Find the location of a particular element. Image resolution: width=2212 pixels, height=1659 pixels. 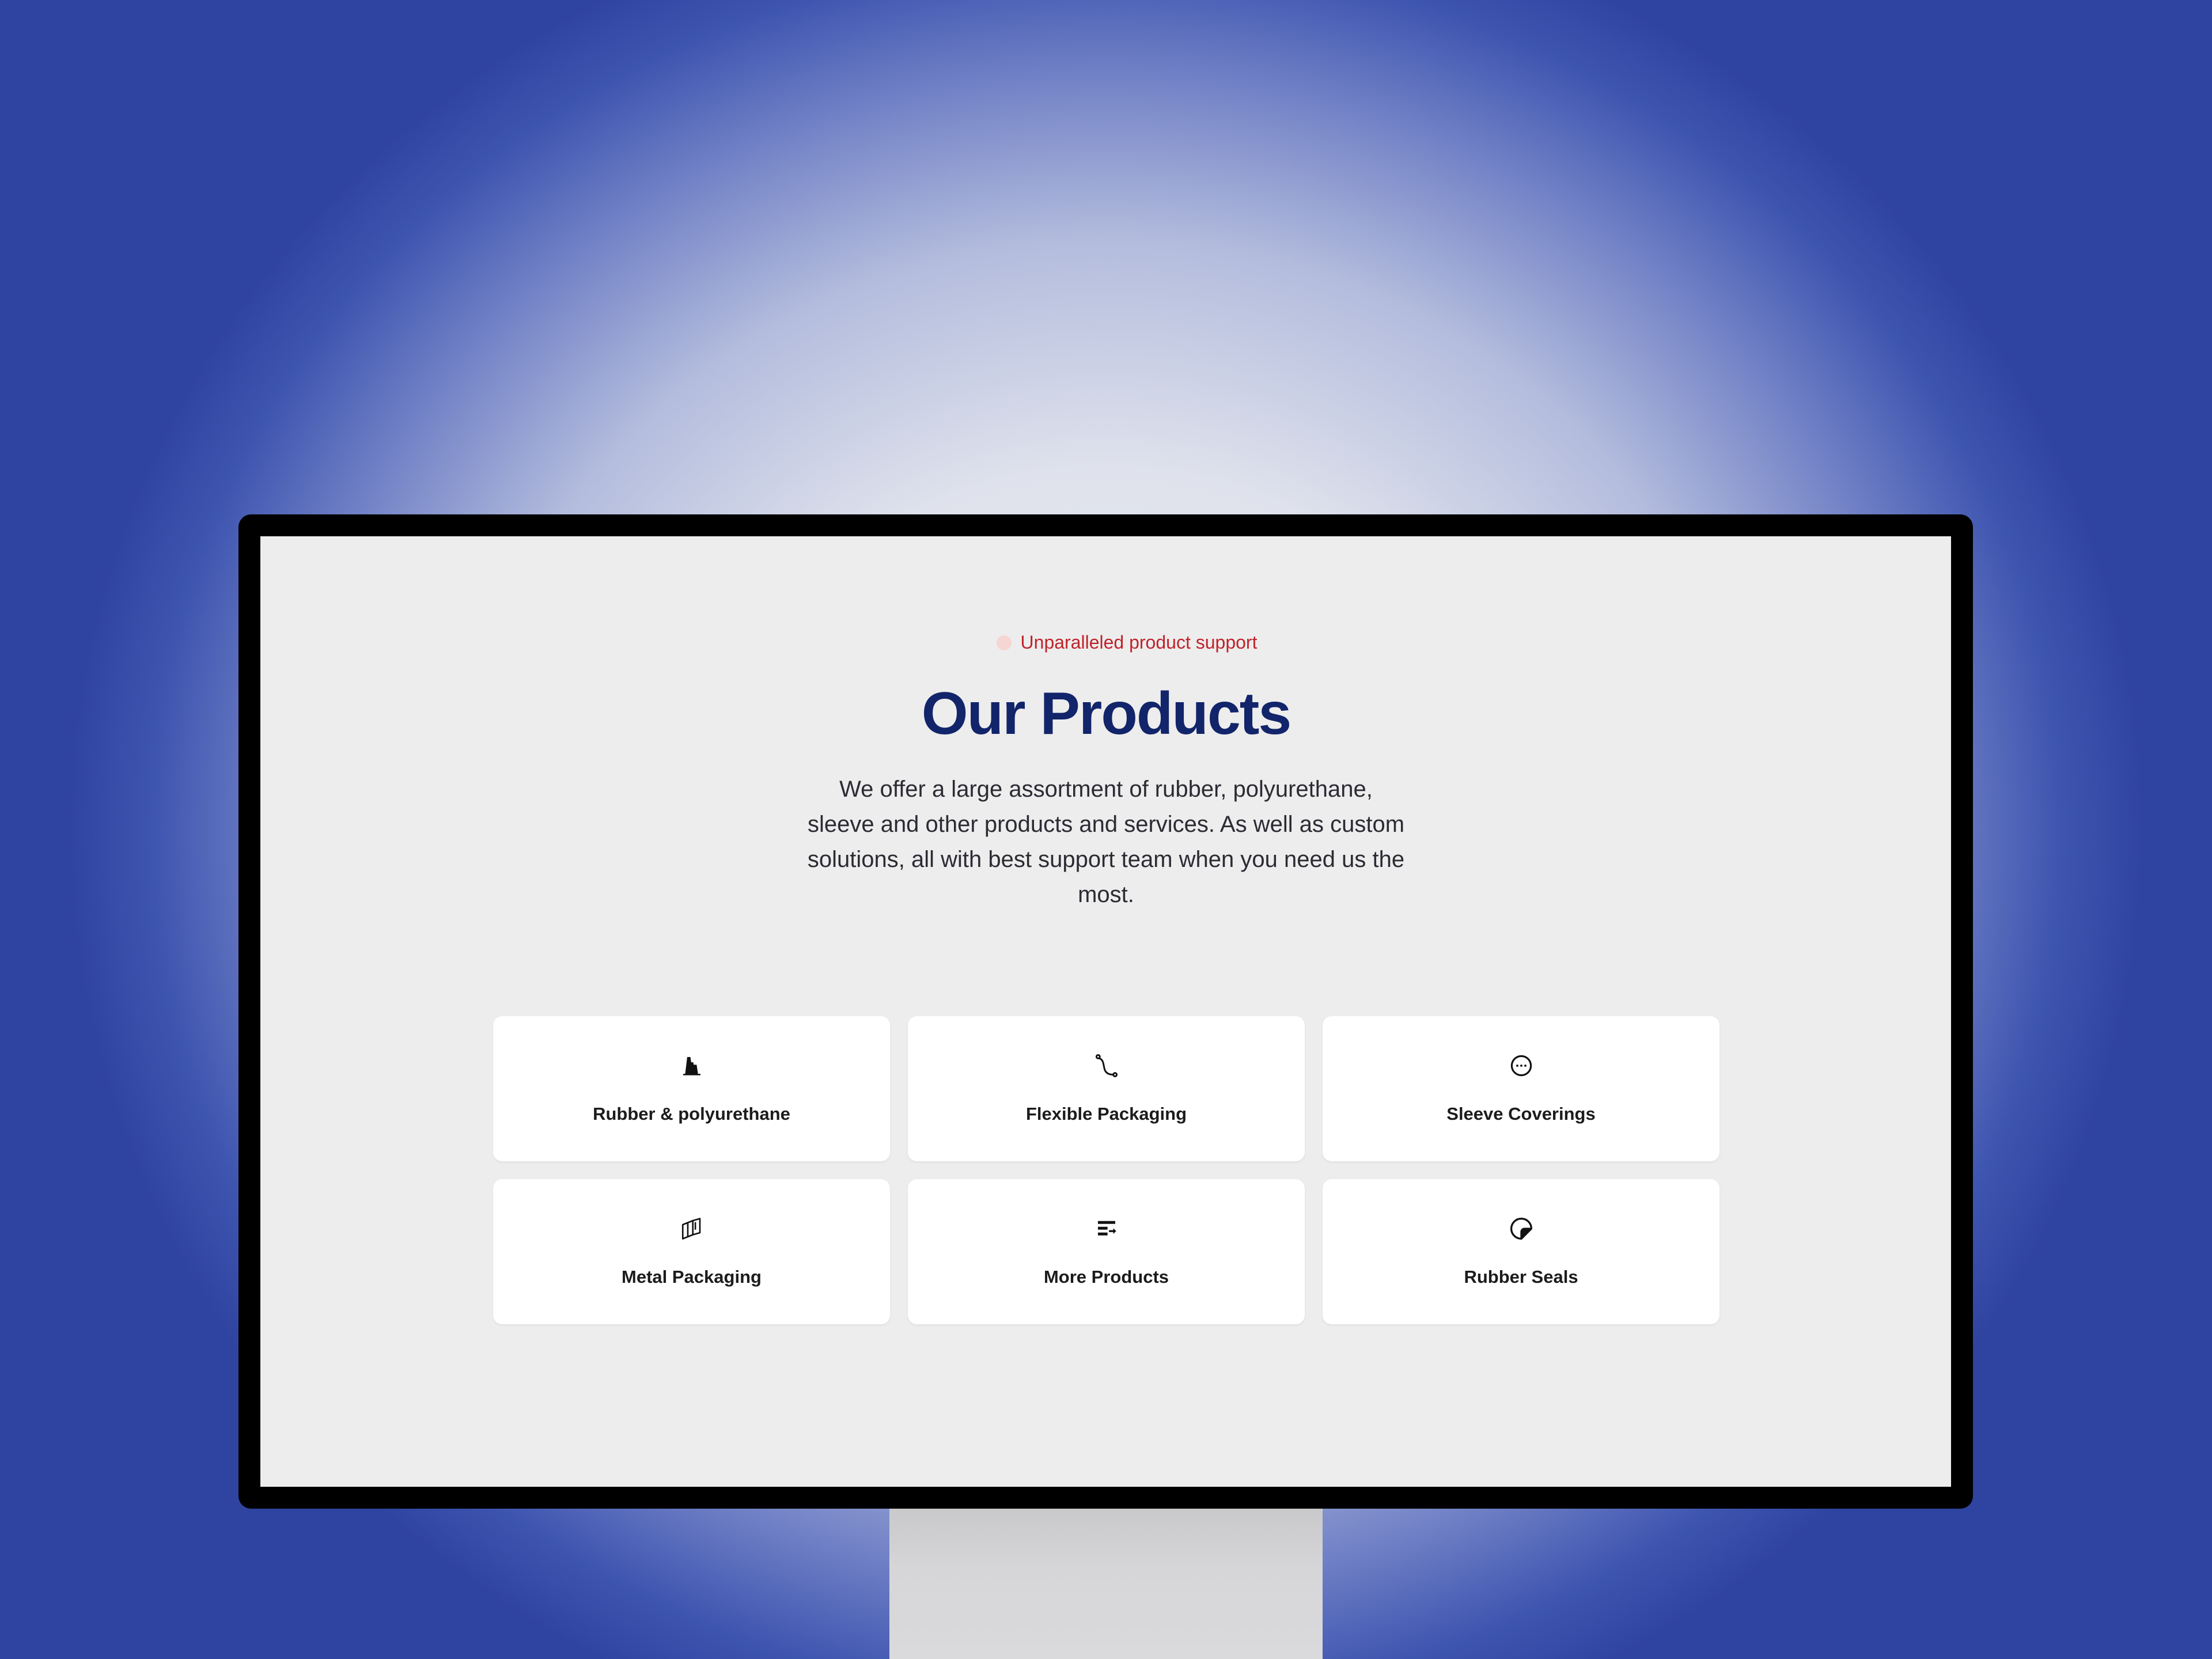

product-card-rubber-polyurethane: Rubber & polyurethane is located at coordinates (691, 1088).